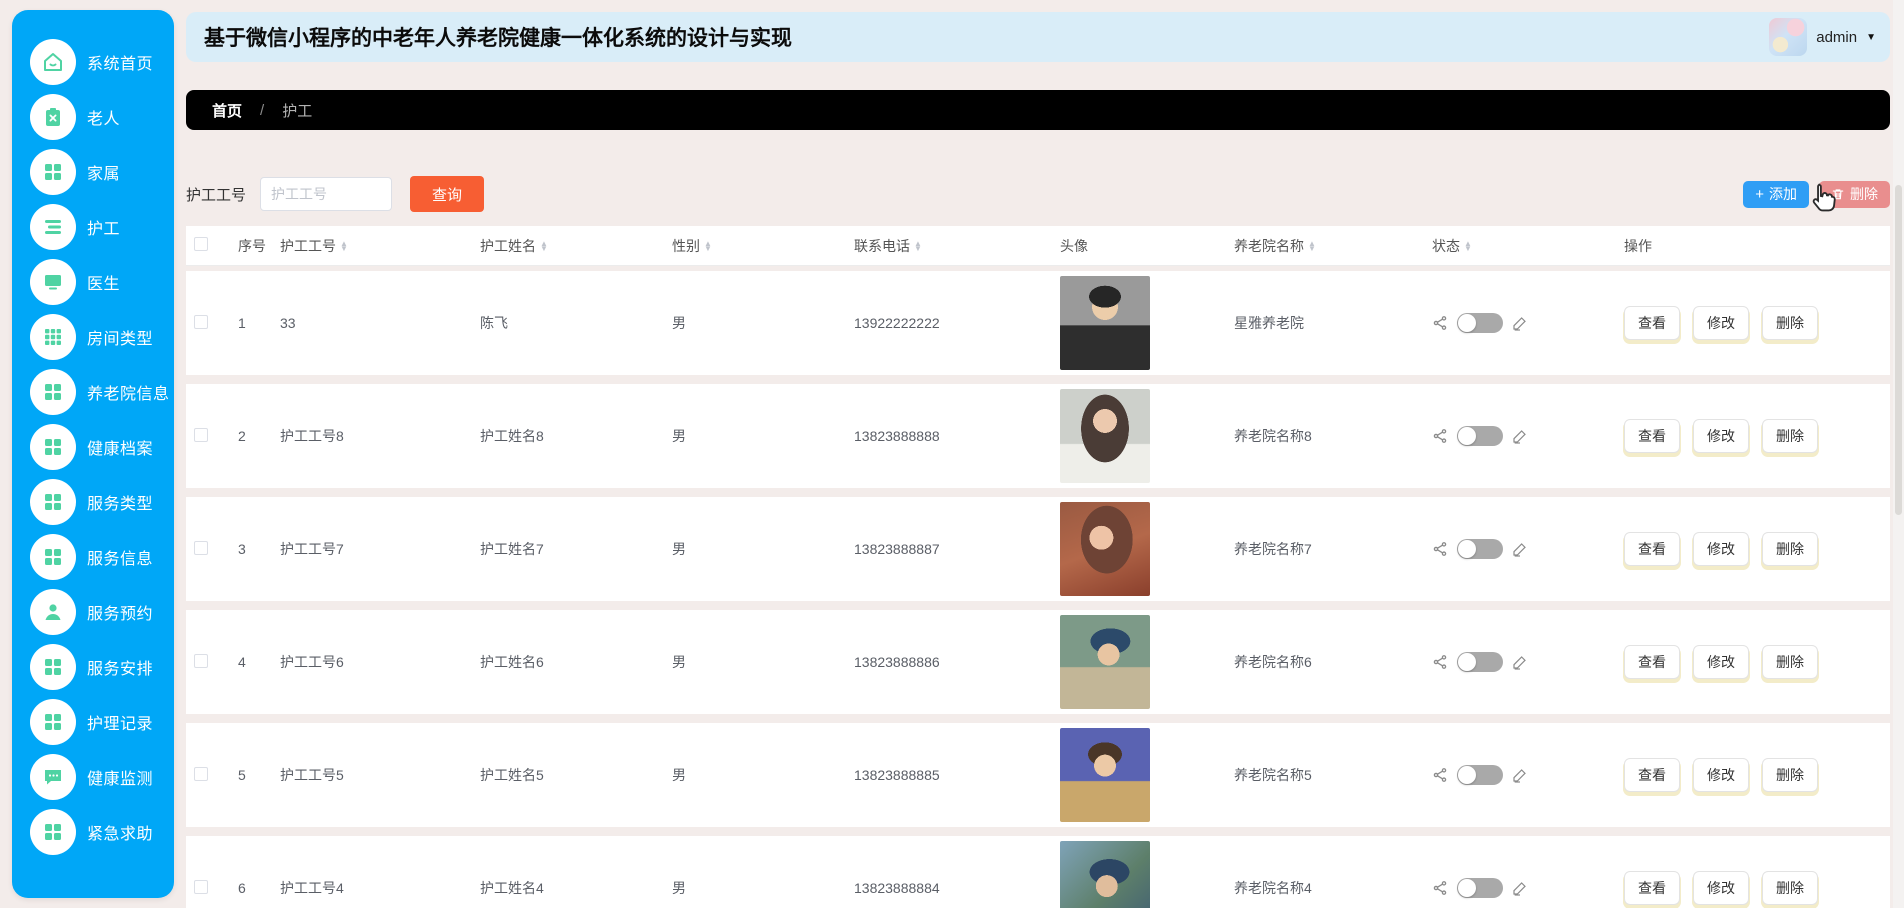  Describe the element at coordinates (93, 611) in the screenshot. I see `sidebar-item-服务预约: 服务预约` at that location.